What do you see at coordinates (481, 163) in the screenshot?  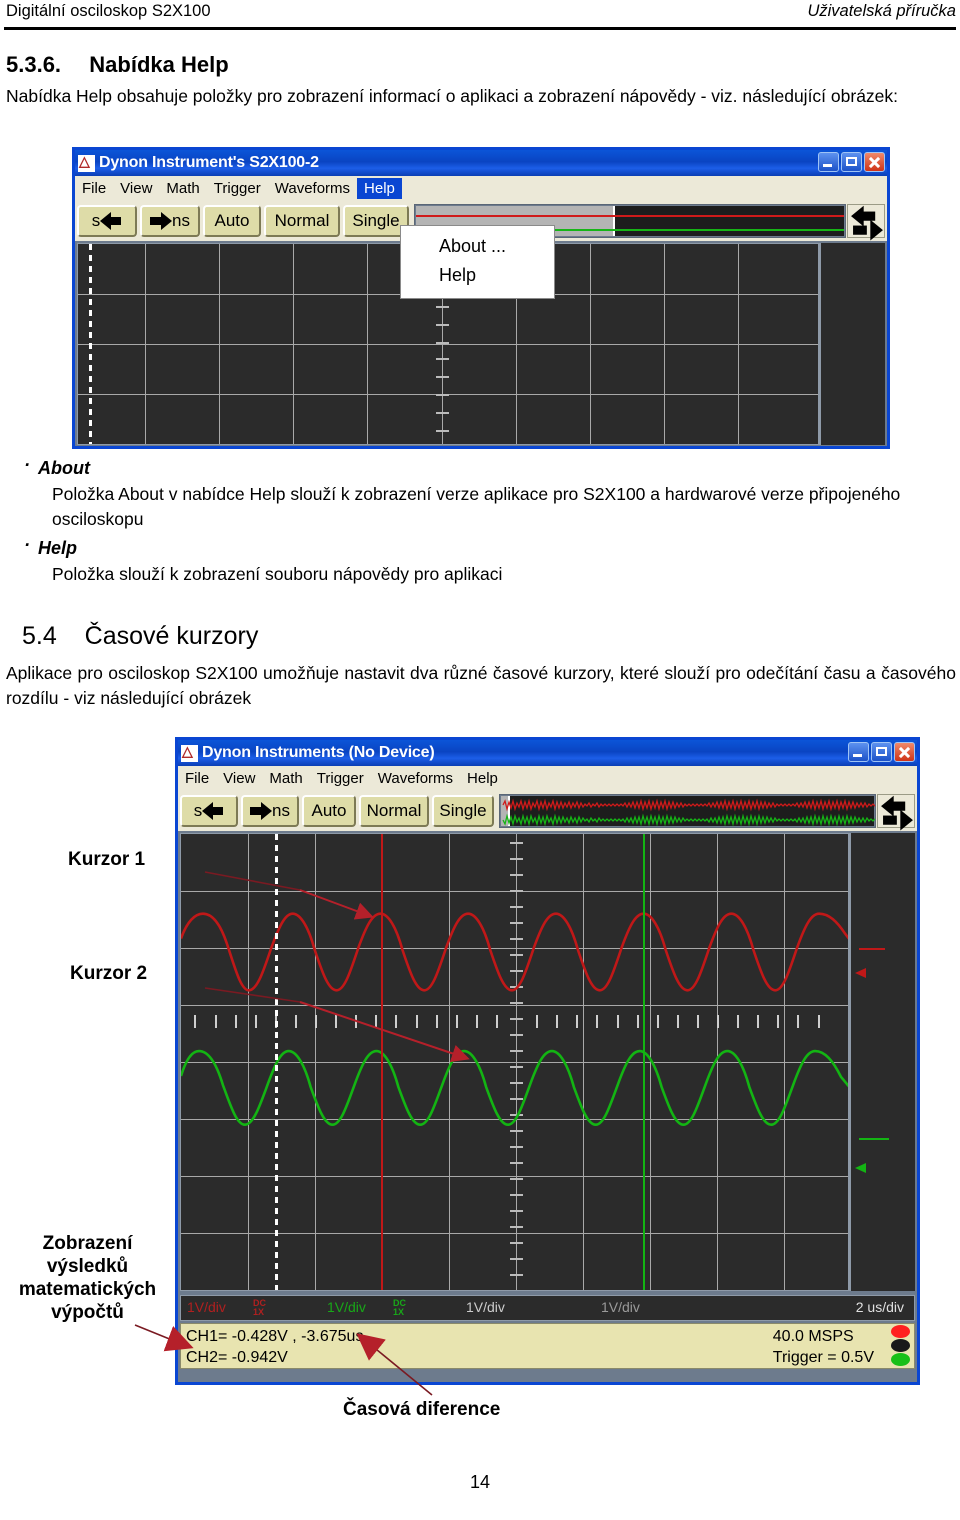 I see `figure1-title-bar: △ Dynon Instrument's S2X100-2` at bounding box center [481, 163].